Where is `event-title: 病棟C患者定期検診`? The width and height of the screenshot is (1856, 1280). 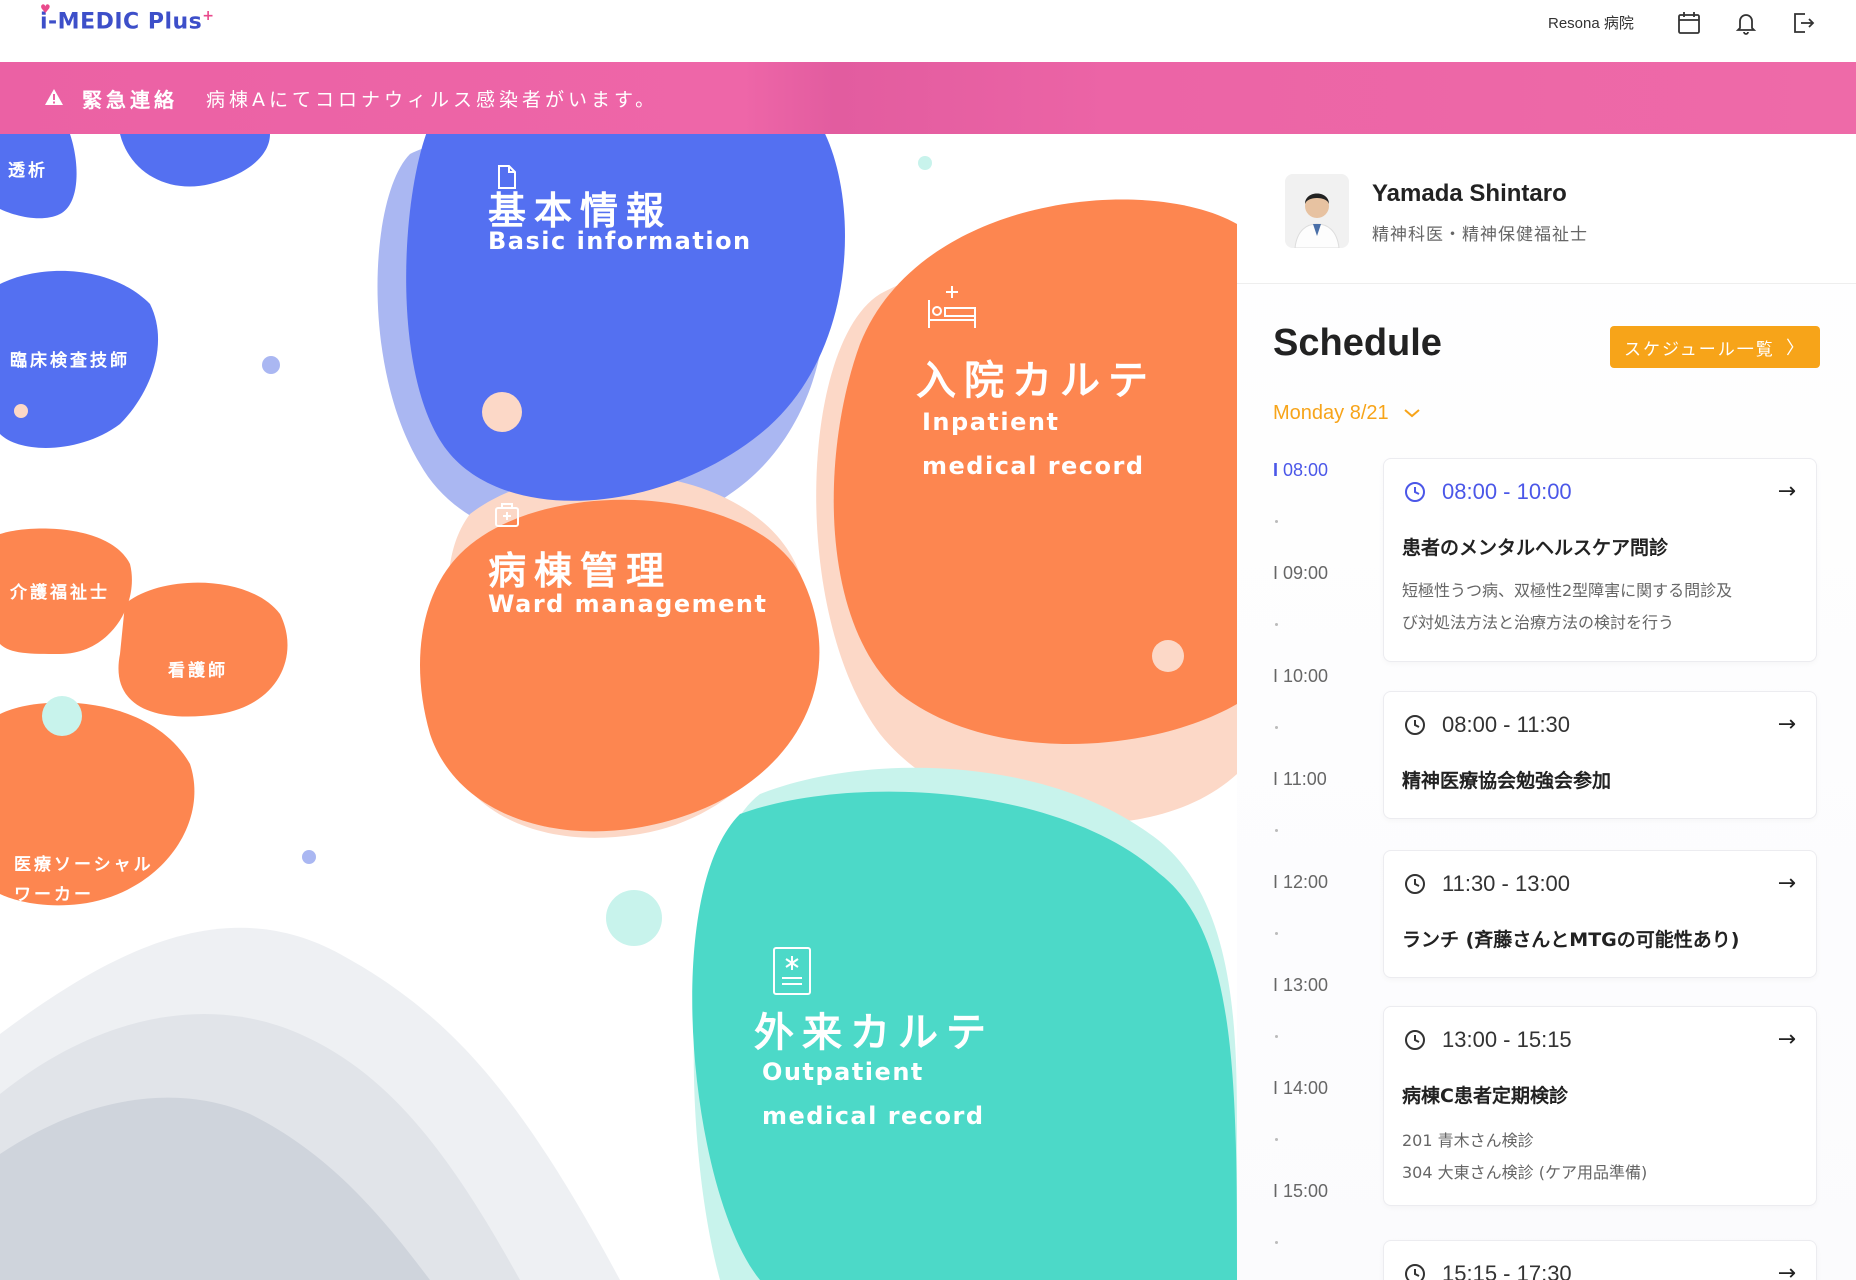 event-title: 病棟C患者定期検診 is located at coordinates (1485, 1096).